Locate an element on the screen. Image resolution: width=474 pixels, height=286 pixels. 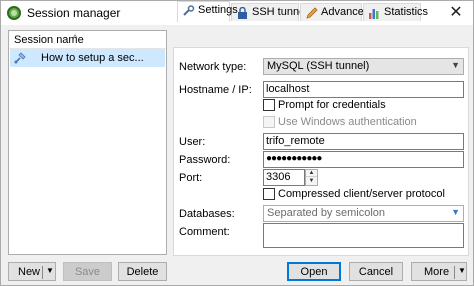
open-button: Open is located at coordinates (314, 271).